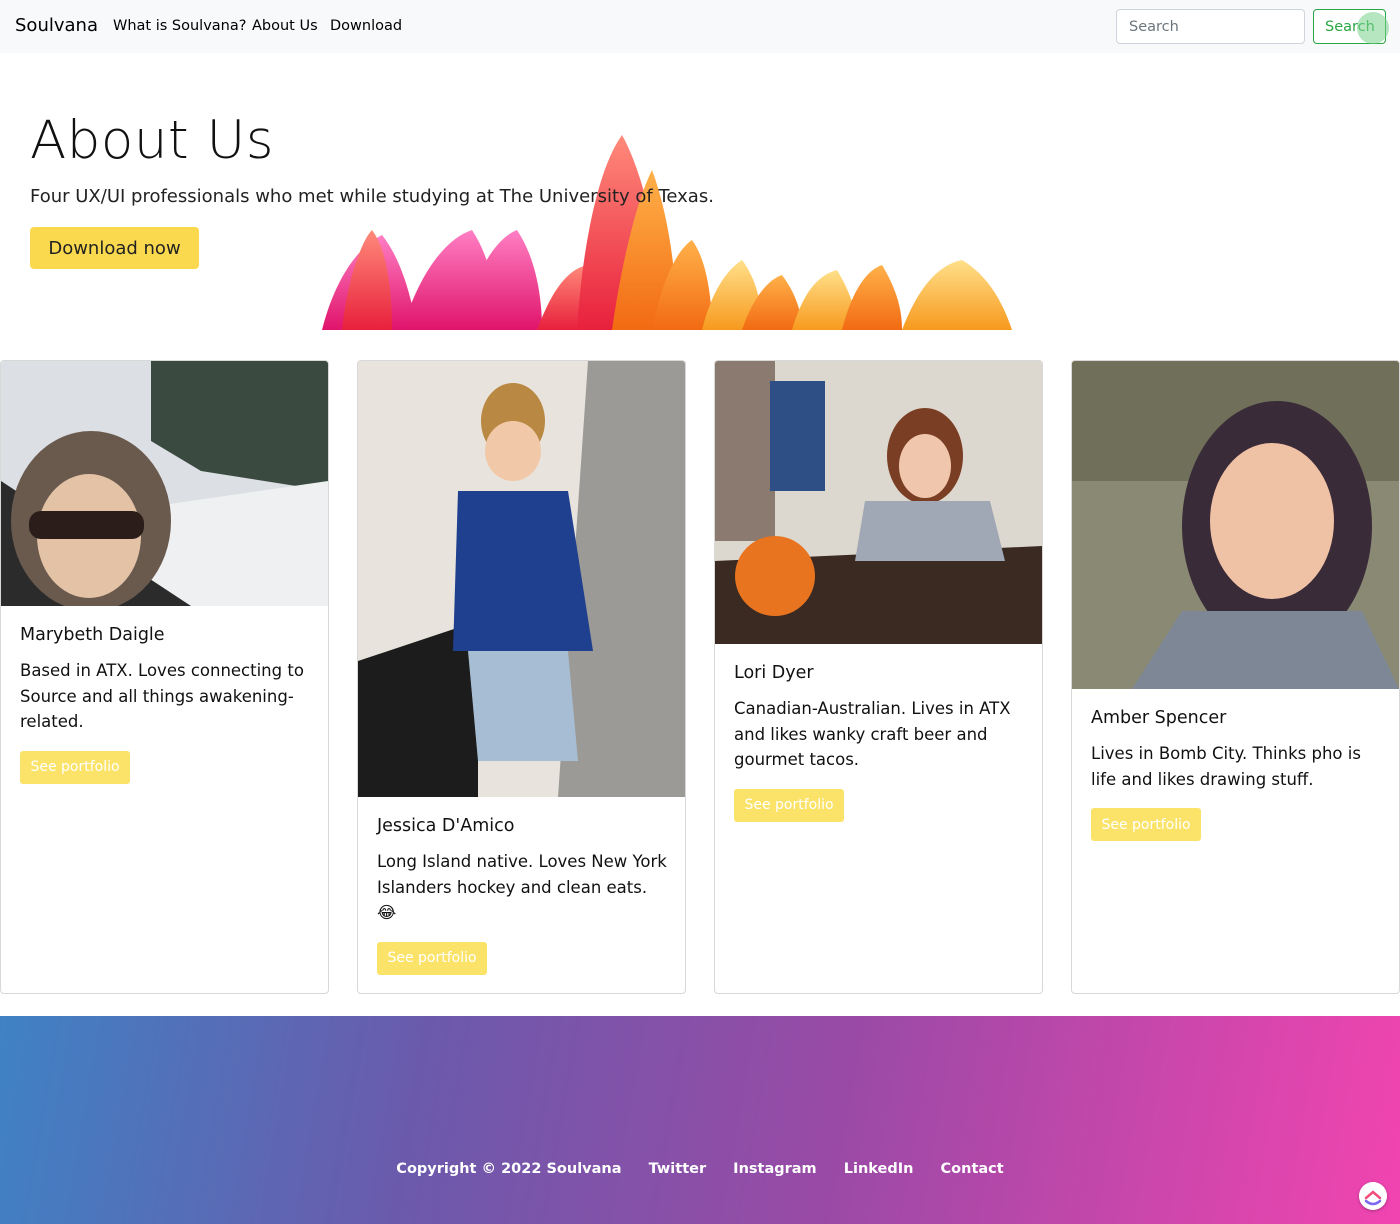 This screenshot has width=1400, height=1224. What do you see at coordinates (878, 502) in the screenshot?
I see `photo-lori` at bounding box center [878, 502].